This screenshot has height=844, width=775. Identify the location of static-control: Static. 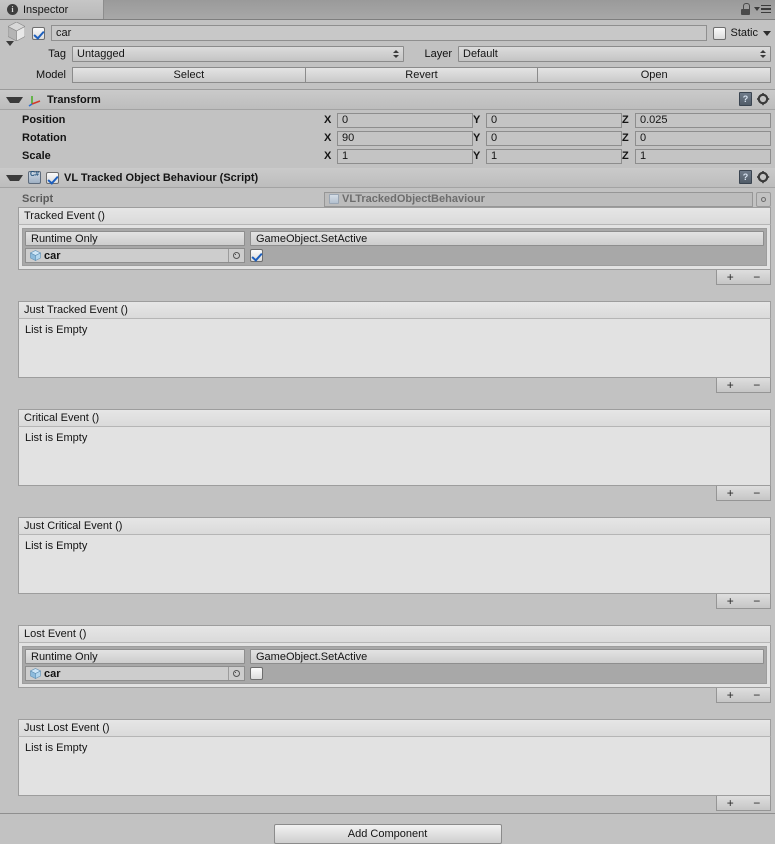
(742, 33).